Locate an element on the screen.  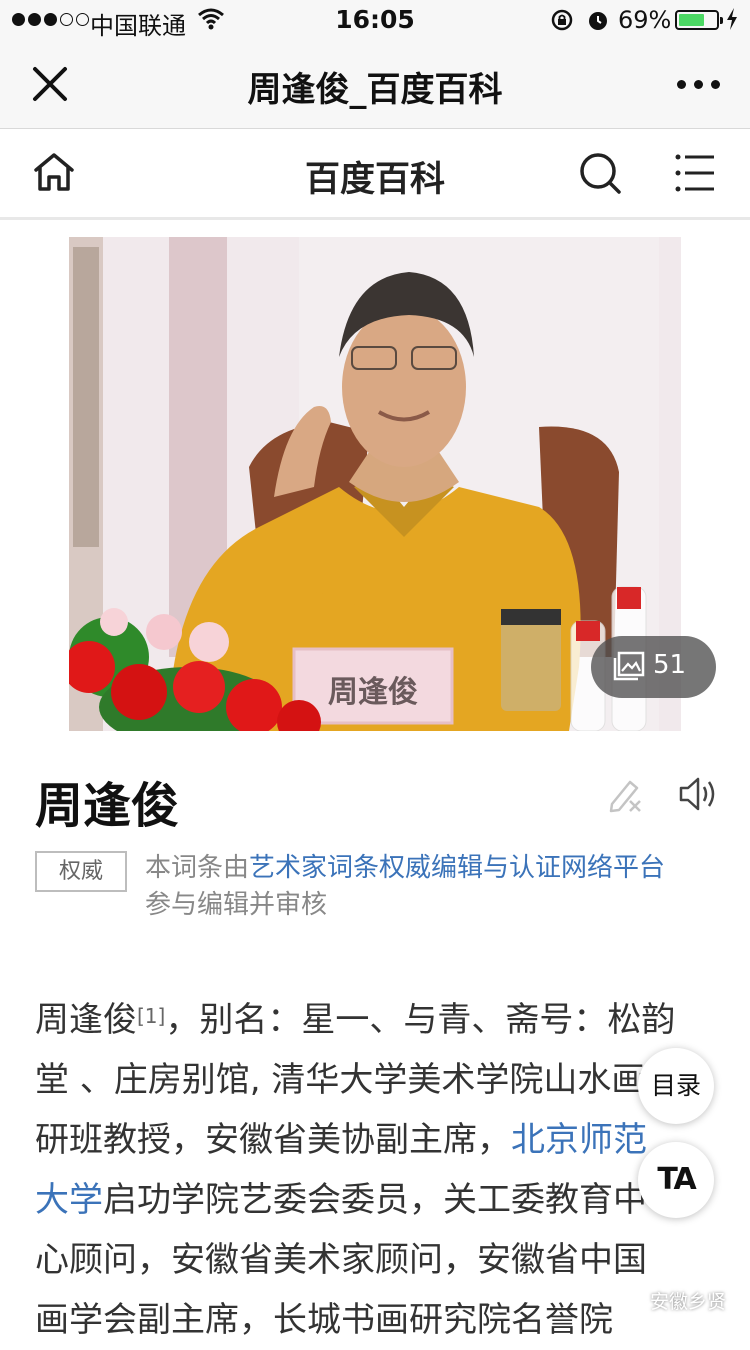
watermark: 安徽乡贤 is located at coordinates (672, 1300).